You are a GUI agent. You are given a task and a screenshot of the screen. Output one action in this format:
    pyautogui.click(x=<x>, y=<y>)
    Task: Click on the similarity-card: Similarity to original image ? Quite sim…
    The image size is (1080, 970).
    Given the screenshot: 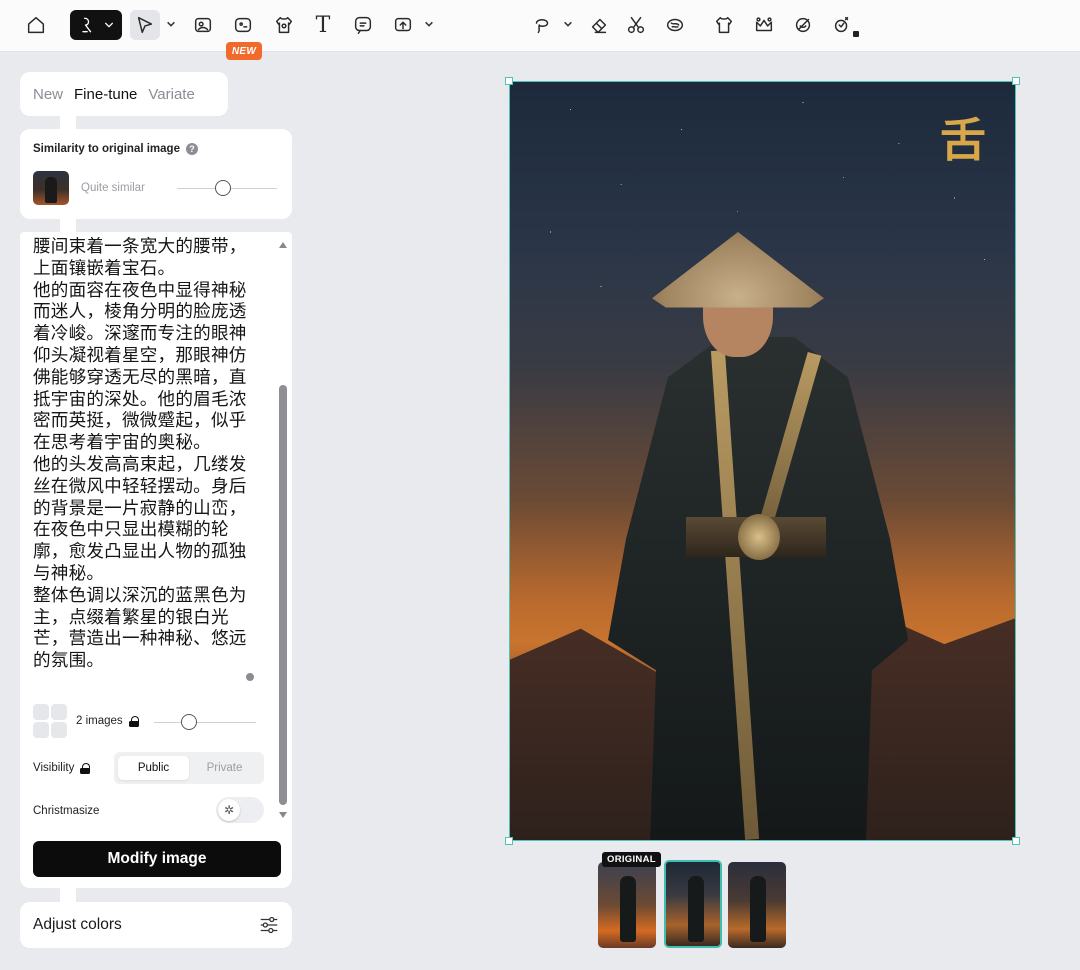 What is the action you would take?
    pyautogui.click(x=156, y=174)
    